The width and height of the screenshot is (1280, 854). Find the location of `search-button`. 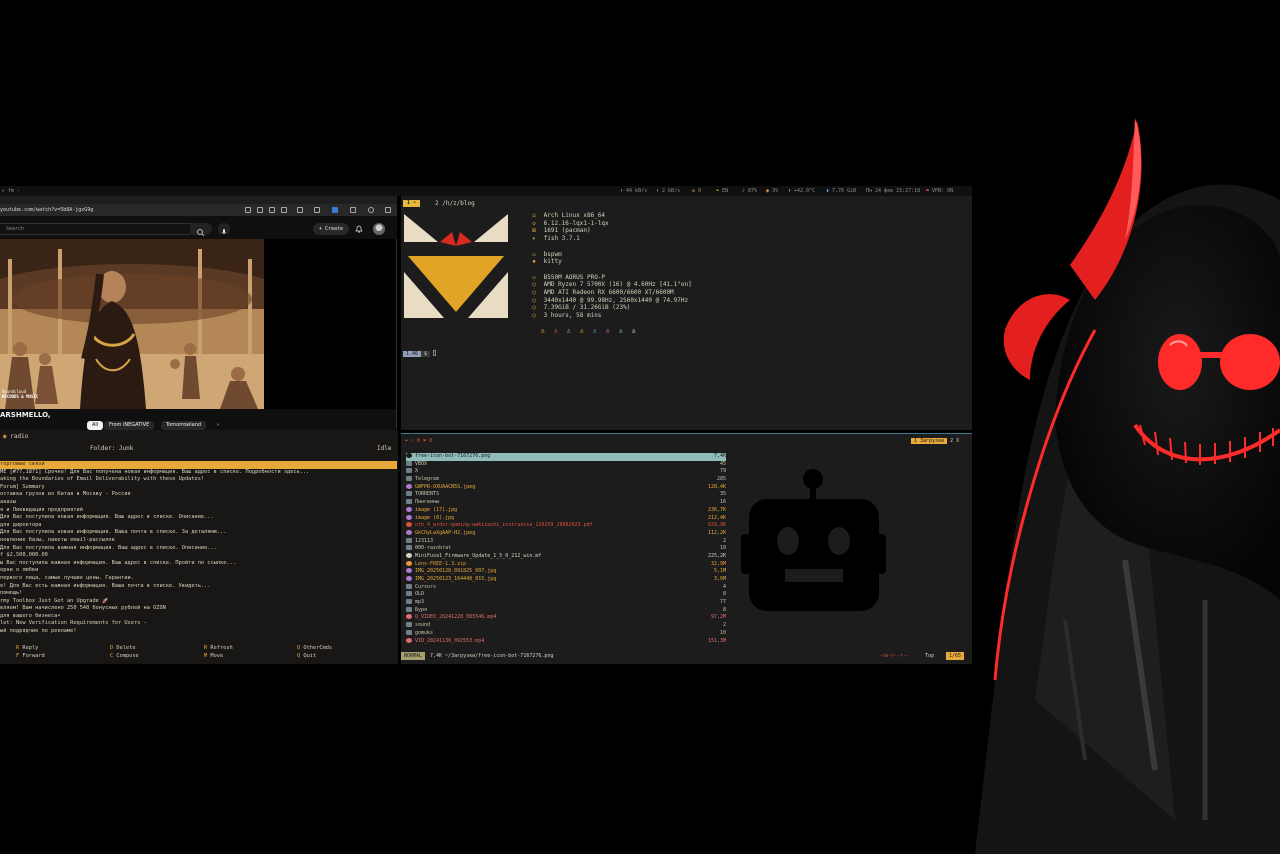

search-button is located at coordinates (201, 230).